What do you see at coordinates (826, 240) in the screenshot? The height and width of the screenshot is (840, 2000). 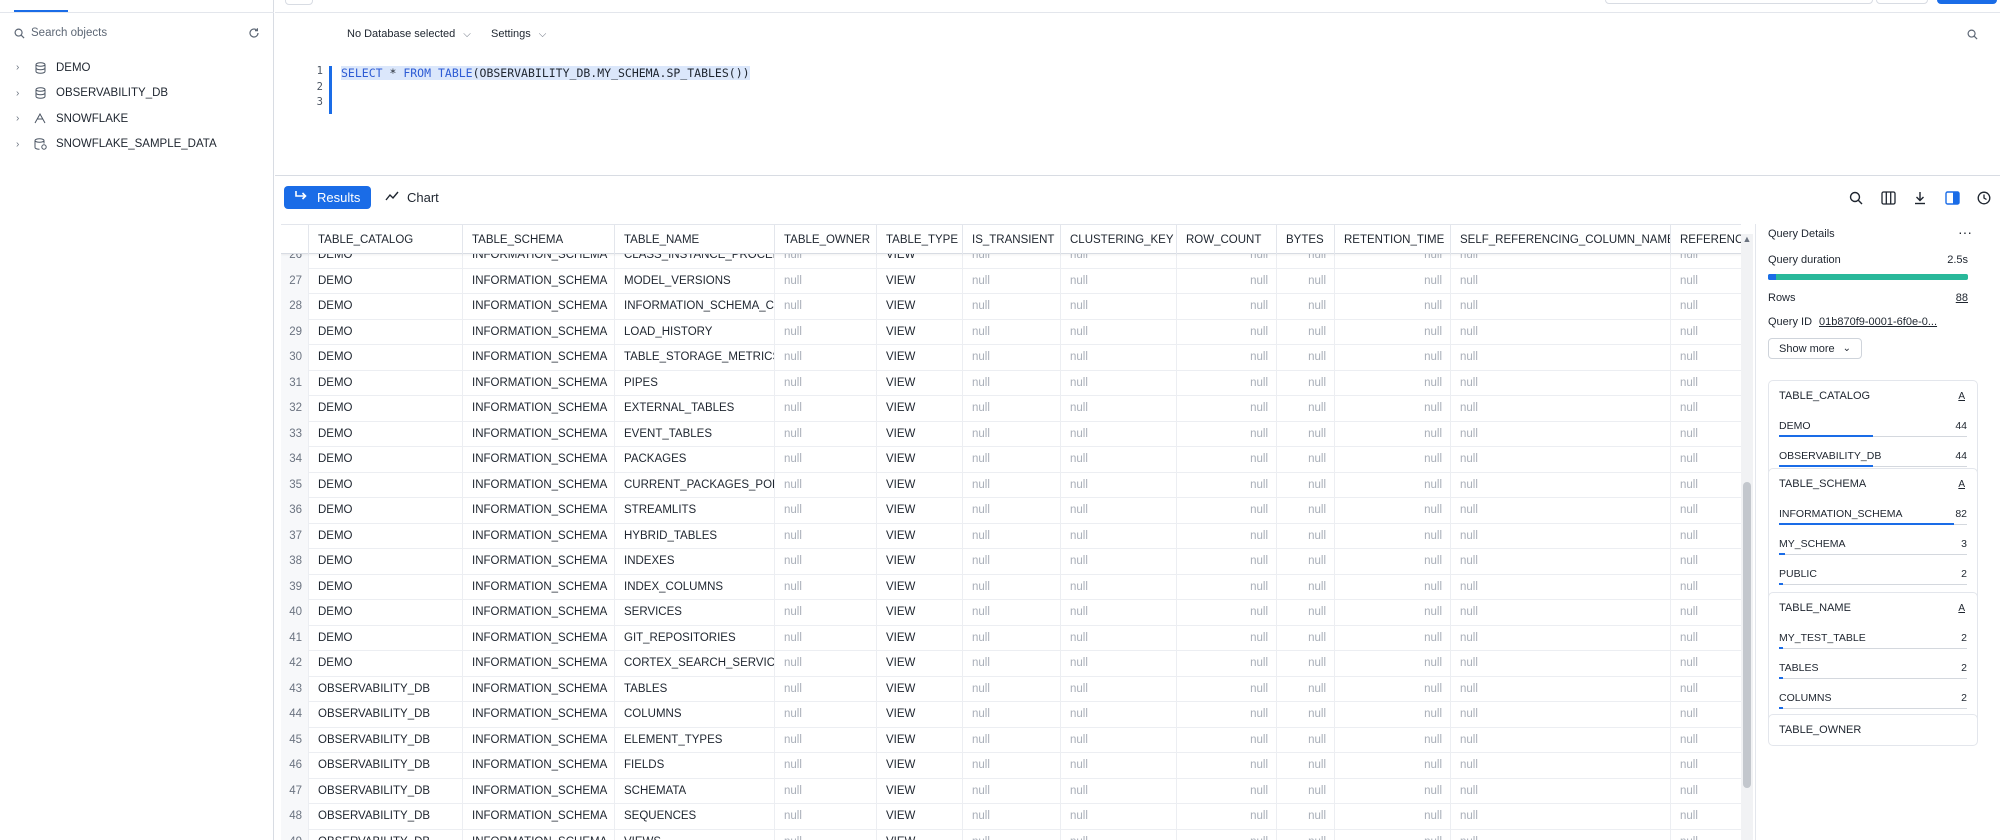 I see `column-header: TABLE_OWNER` at bounding box center [826, 240].